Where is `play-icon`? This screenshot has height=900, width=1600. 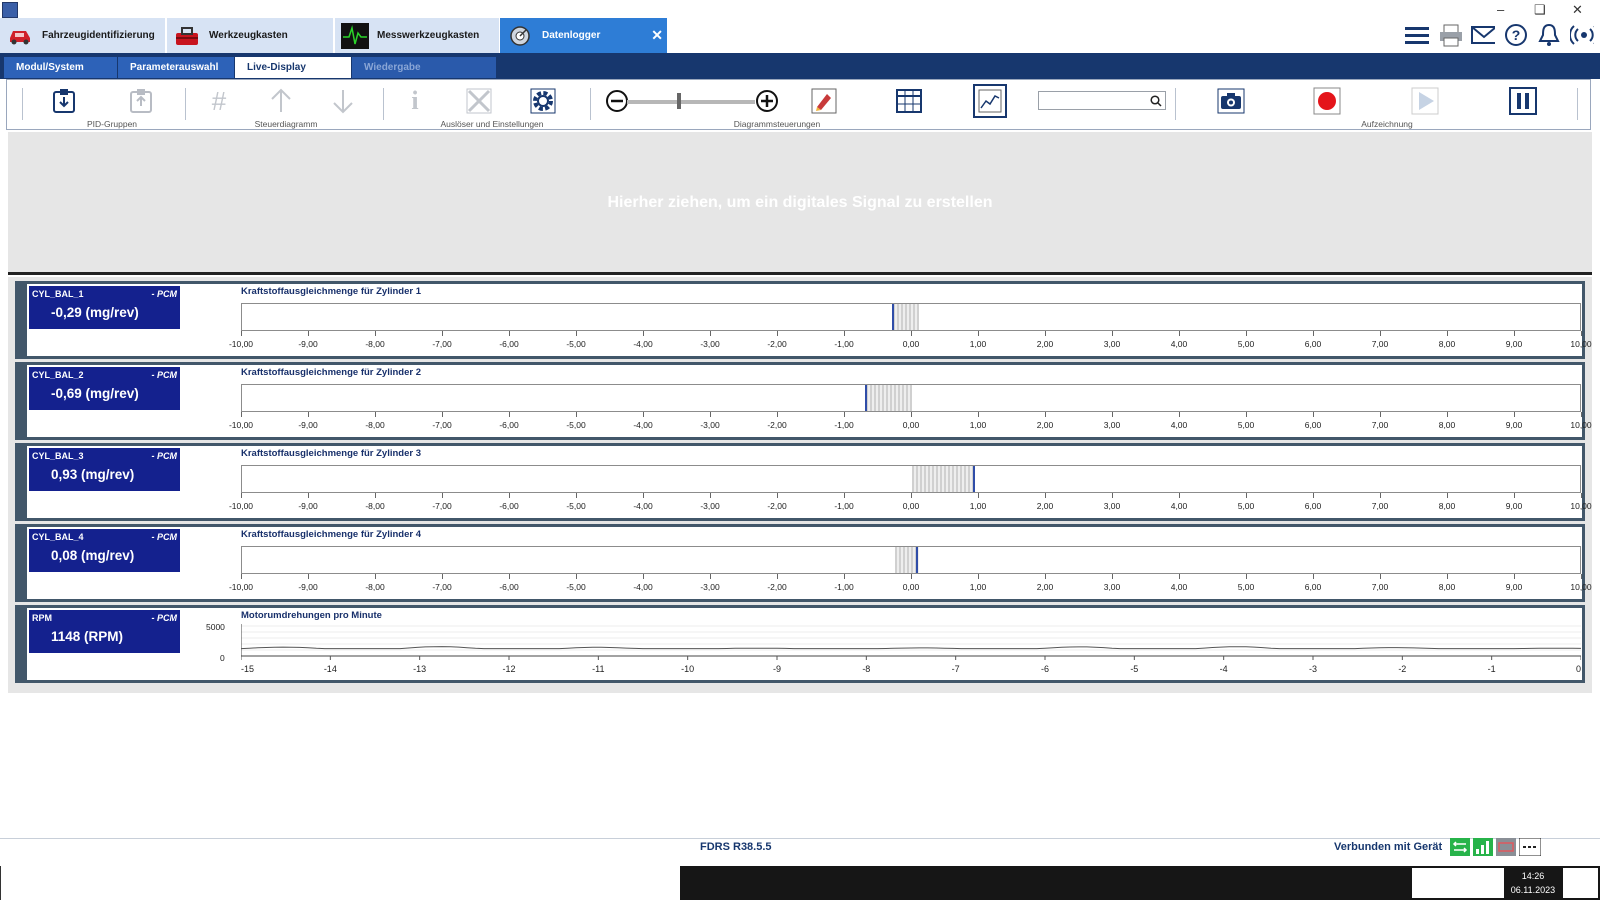 play-icon is located at coordinates (1425, 101).